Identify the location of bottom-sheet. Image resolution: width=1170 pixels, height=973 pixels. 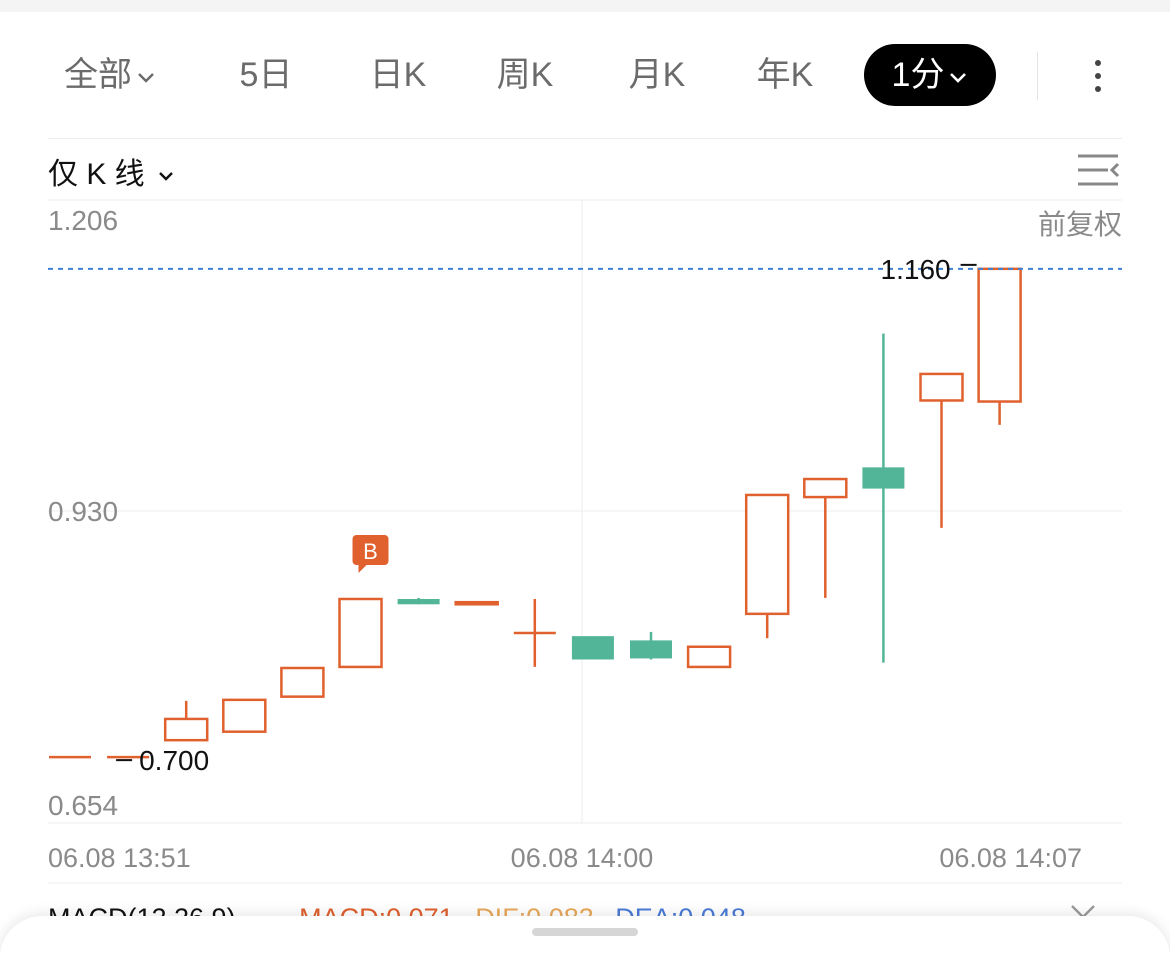
(585, 944).